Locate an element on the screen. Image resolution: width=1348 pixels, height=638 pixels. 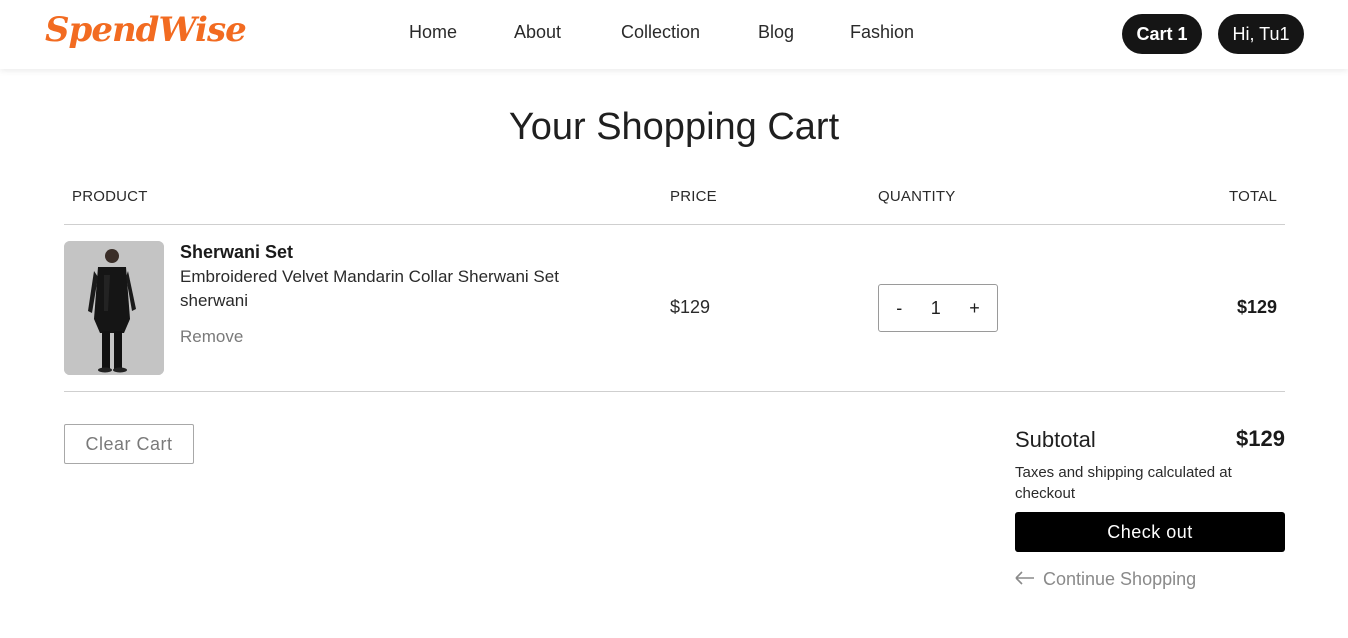
remove-item-link: Remove is located at coordinates (211, 337).